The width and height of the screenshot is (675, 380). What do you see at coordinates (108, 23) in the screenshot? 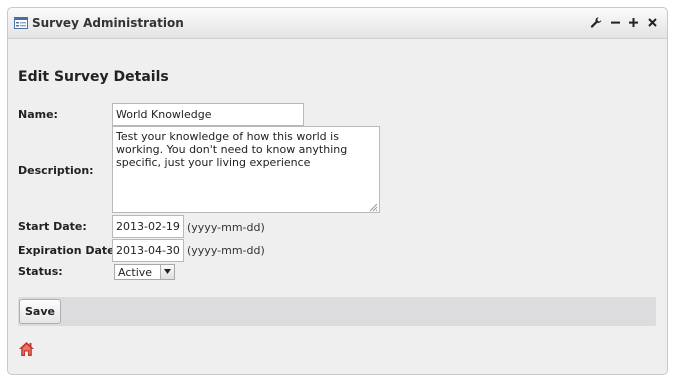
I see `portlet-title: Survey Administration` at bounding box center [108, 23].